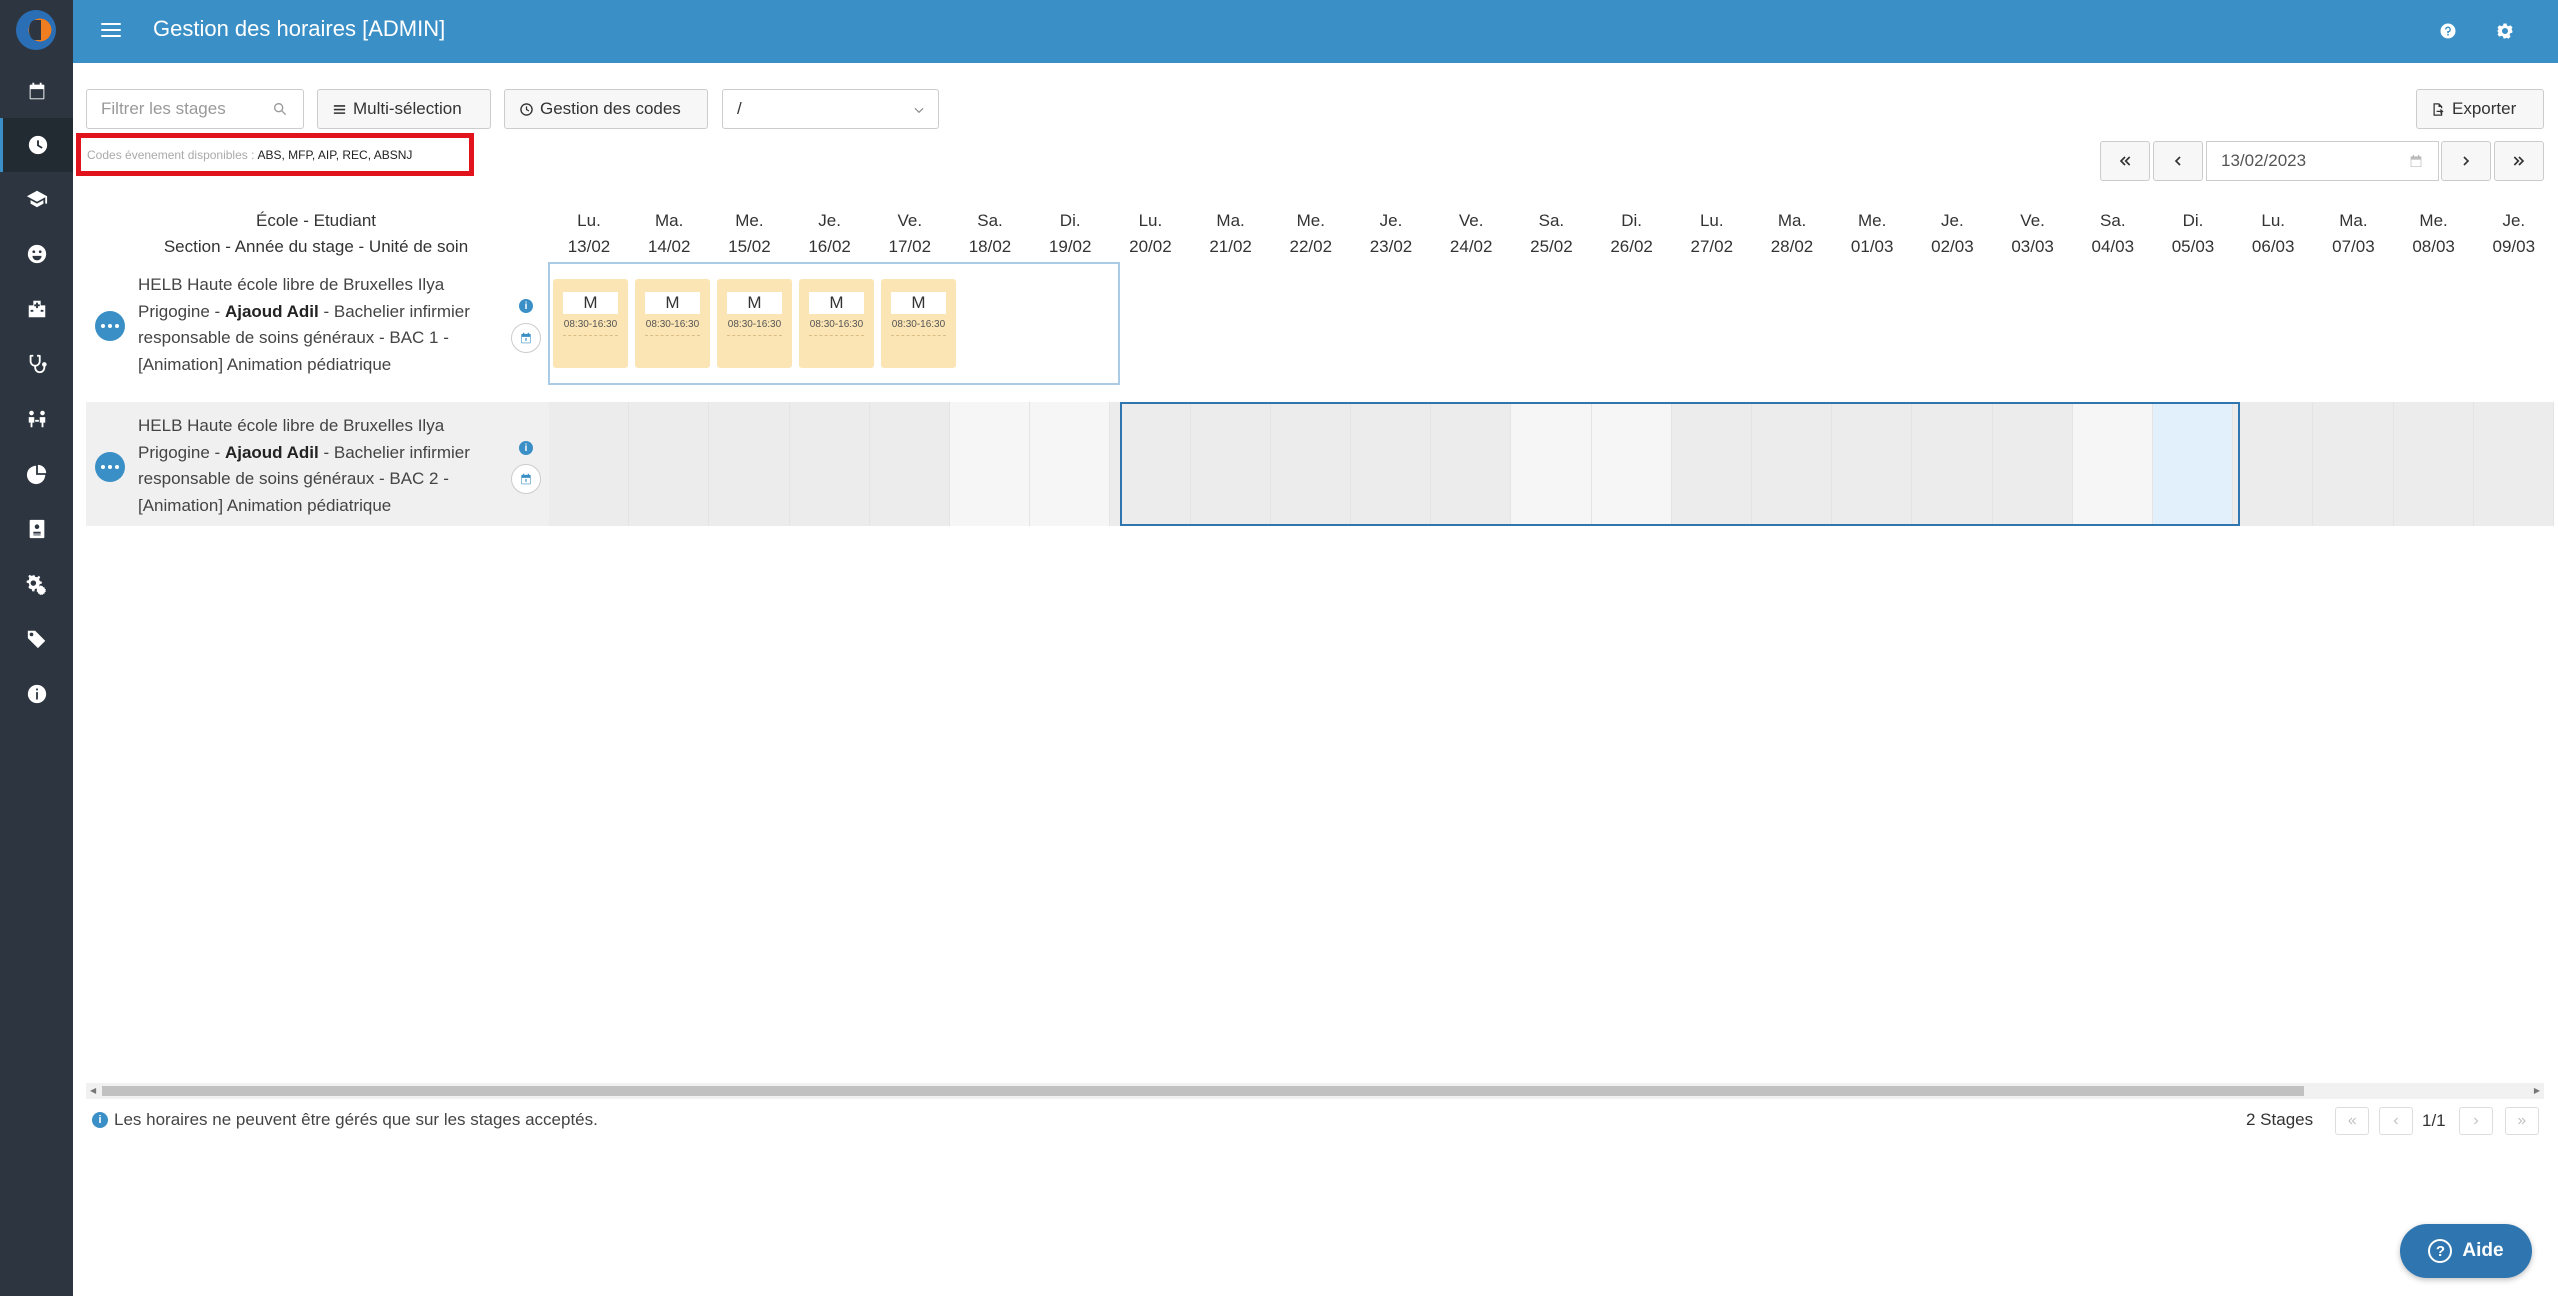  Describe the element at coordinates (1872, 234) in the screenshot. I see `day-column-header: Me. 01/03` at that location.